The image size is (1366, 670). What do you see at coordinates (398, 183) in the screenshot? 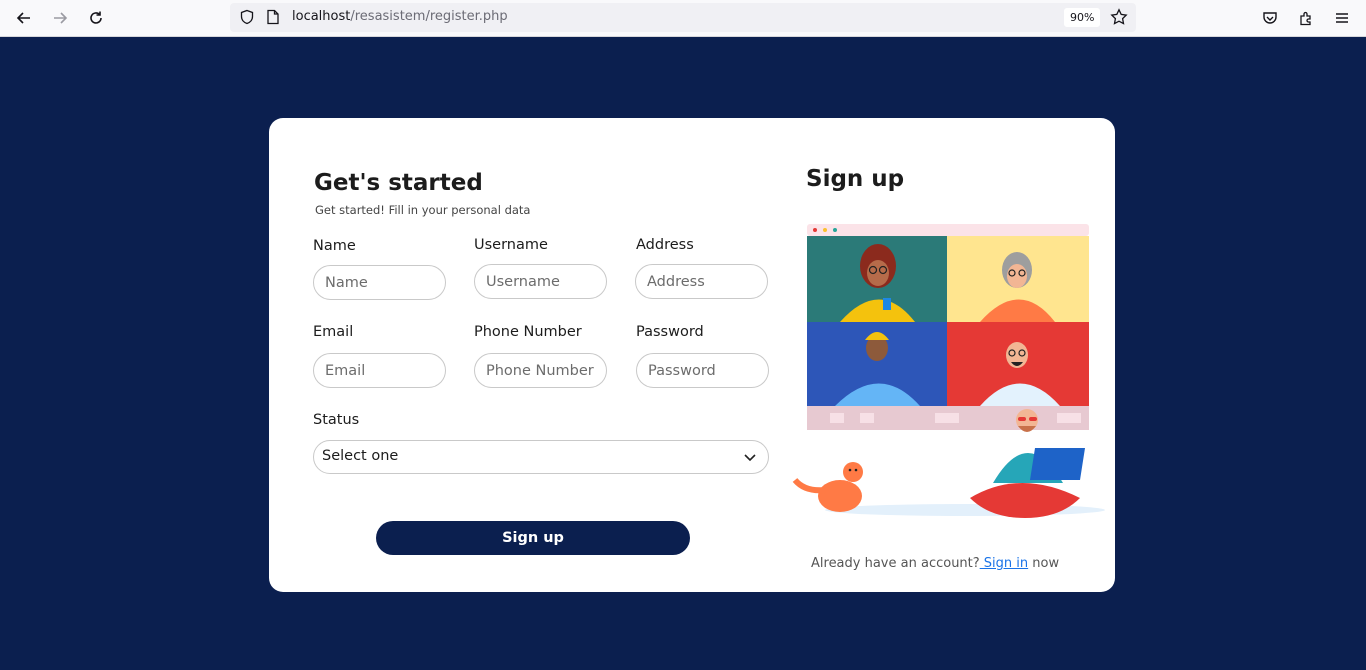
I see `form-title: Get's started` at bounding box center [398, 183].